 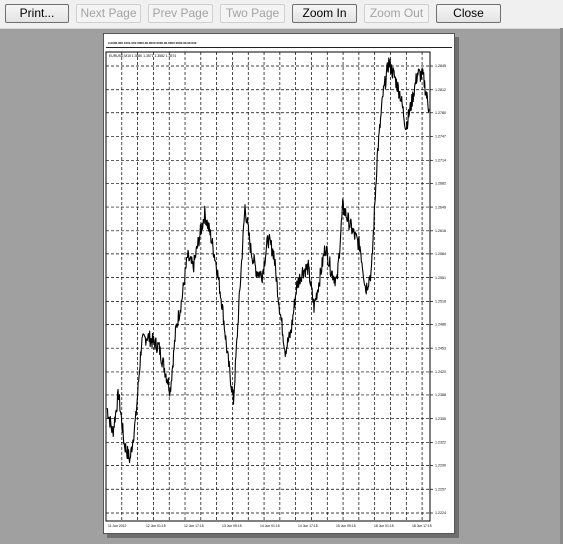 I want to click on y-tick-label: 1.2290, so click(x=440, y=466).